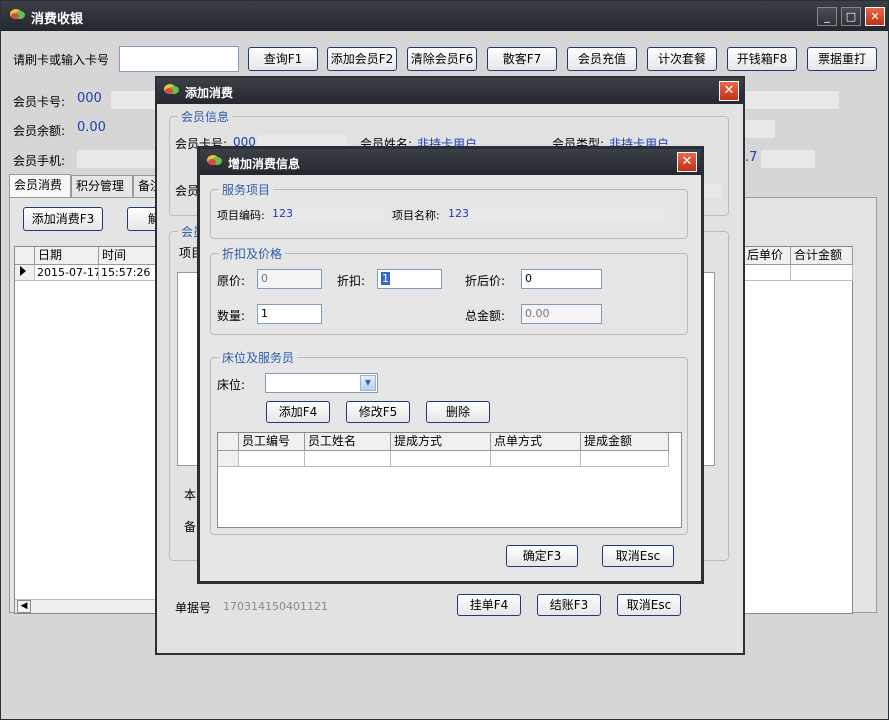  What do you see at coordinates (40, 186) in the screenshot?
I see `tab-member-consume: 会员消费` at bounding box center [40, 186].